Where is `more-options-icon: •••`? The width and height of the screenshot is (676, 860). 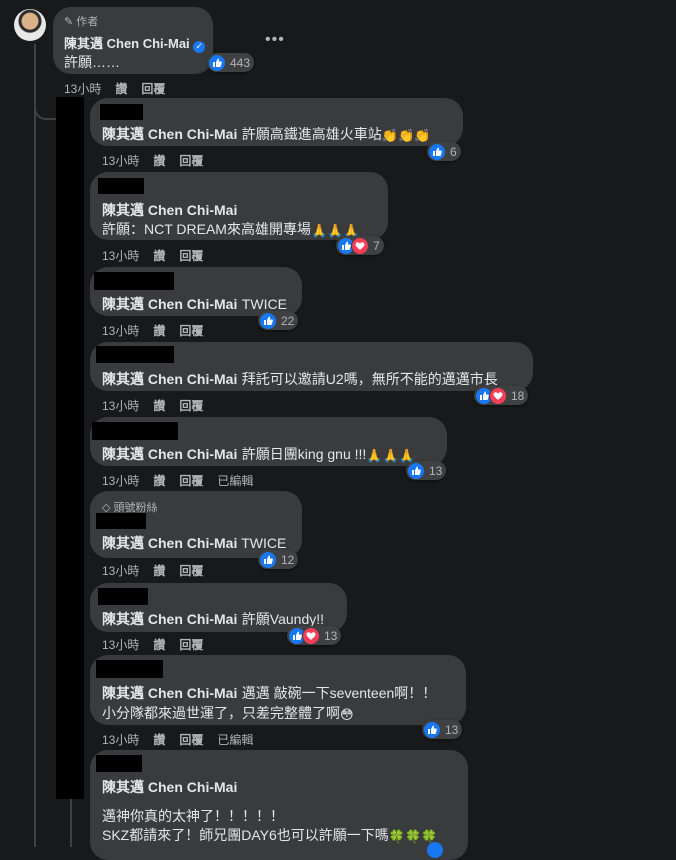 more-options-icon: ••• is located at coordinates (275, 40).